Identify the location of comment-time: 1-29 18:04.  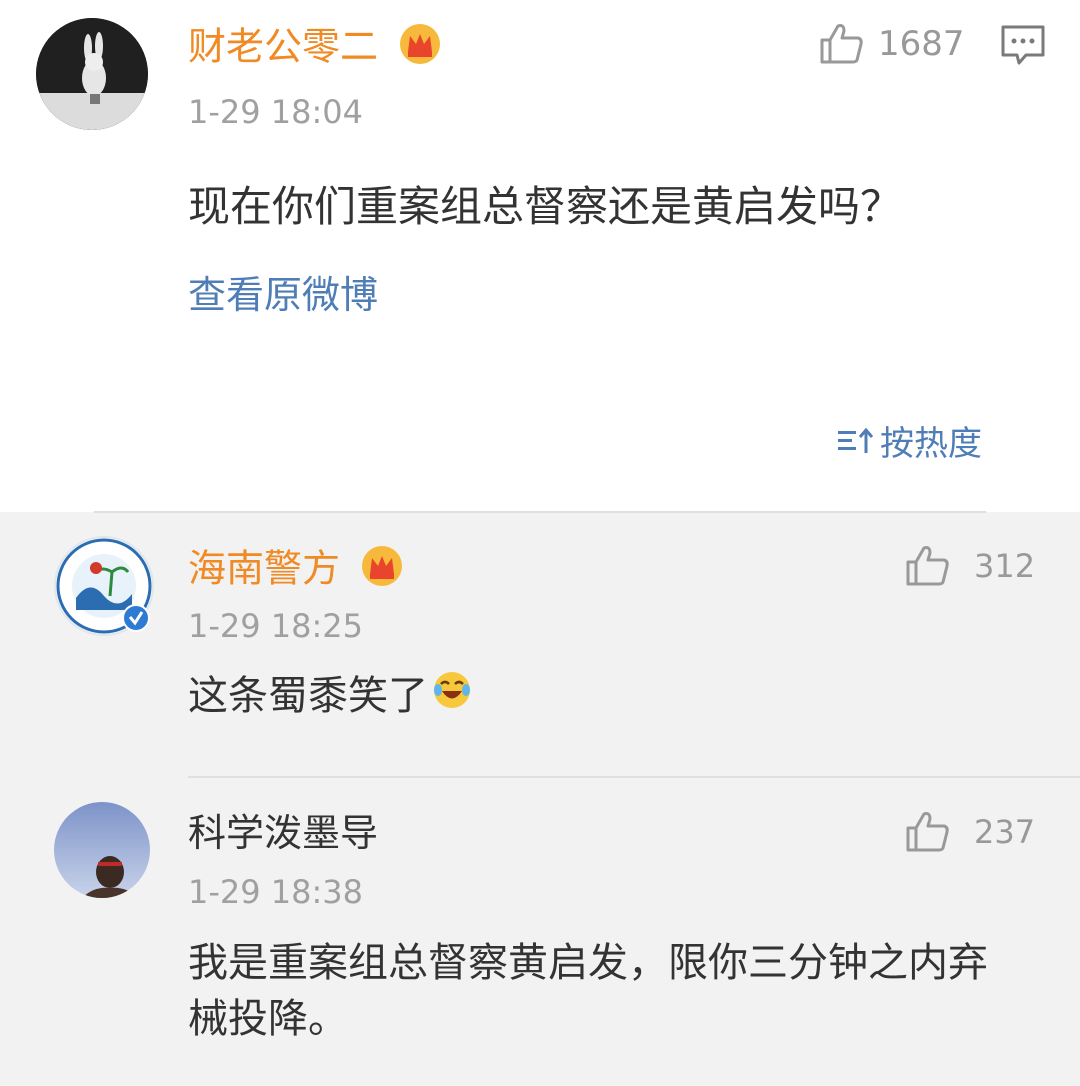
(276, 112).